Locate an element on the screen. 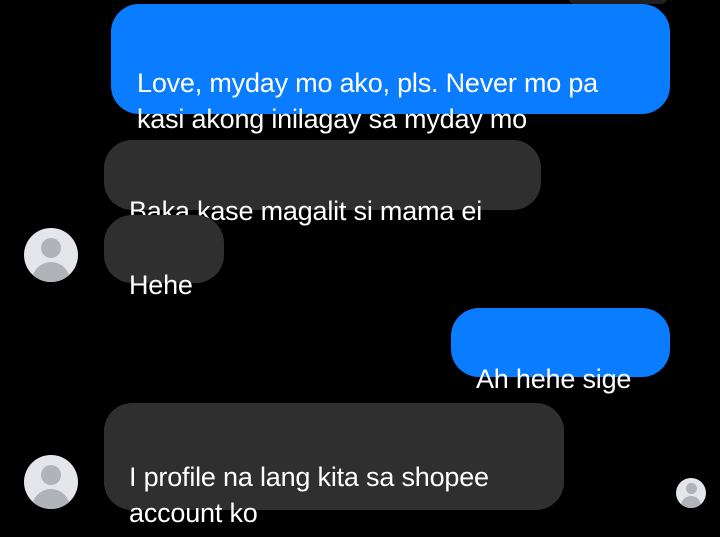  message-text: Ah hehe sige is located at coordinates (554, 379).